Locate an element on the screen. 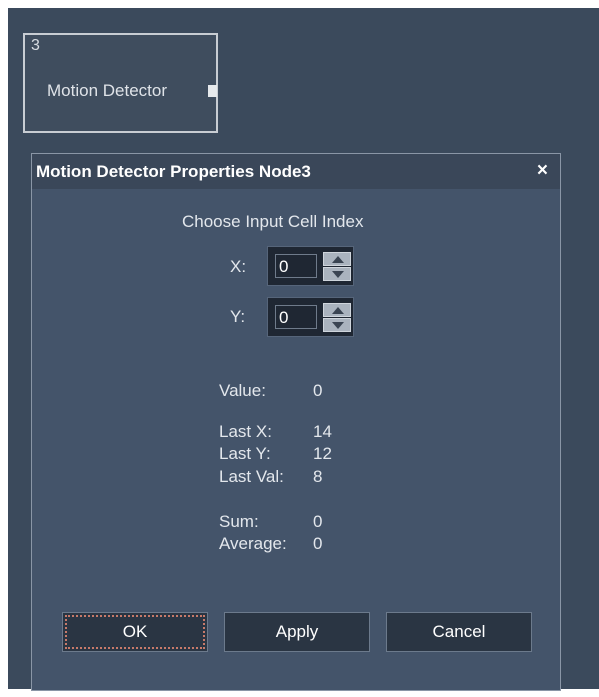 Image resolution: width=599 pixels, height=697 pixels. x-spinbox: 0 is located at coordinates (310, 266).